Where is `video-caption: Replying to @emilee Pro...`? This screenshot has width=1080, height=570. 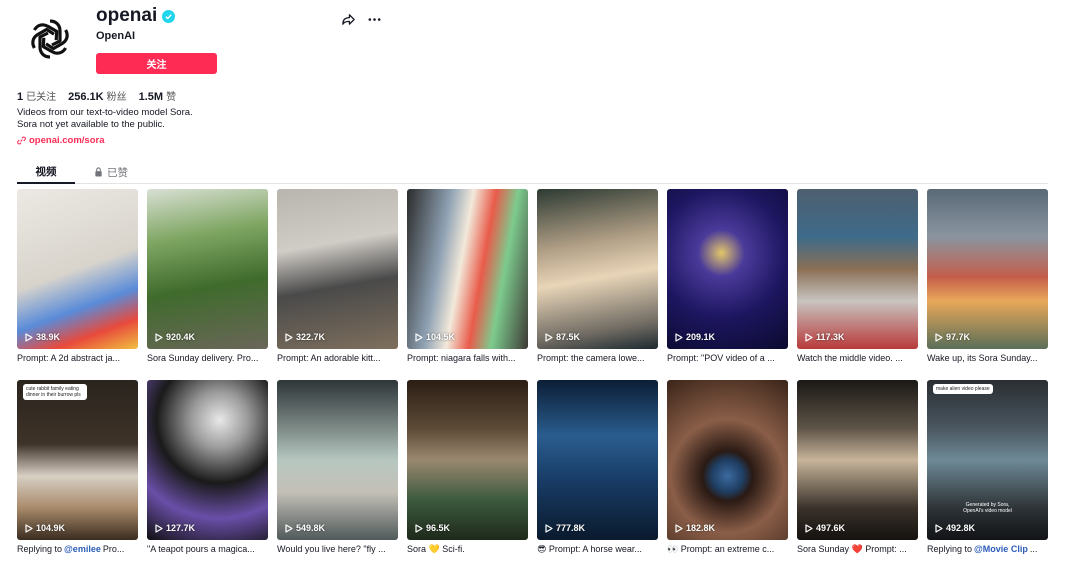 video-caption: Replying to @emilee Pro... is located at coordinates (77, 549).